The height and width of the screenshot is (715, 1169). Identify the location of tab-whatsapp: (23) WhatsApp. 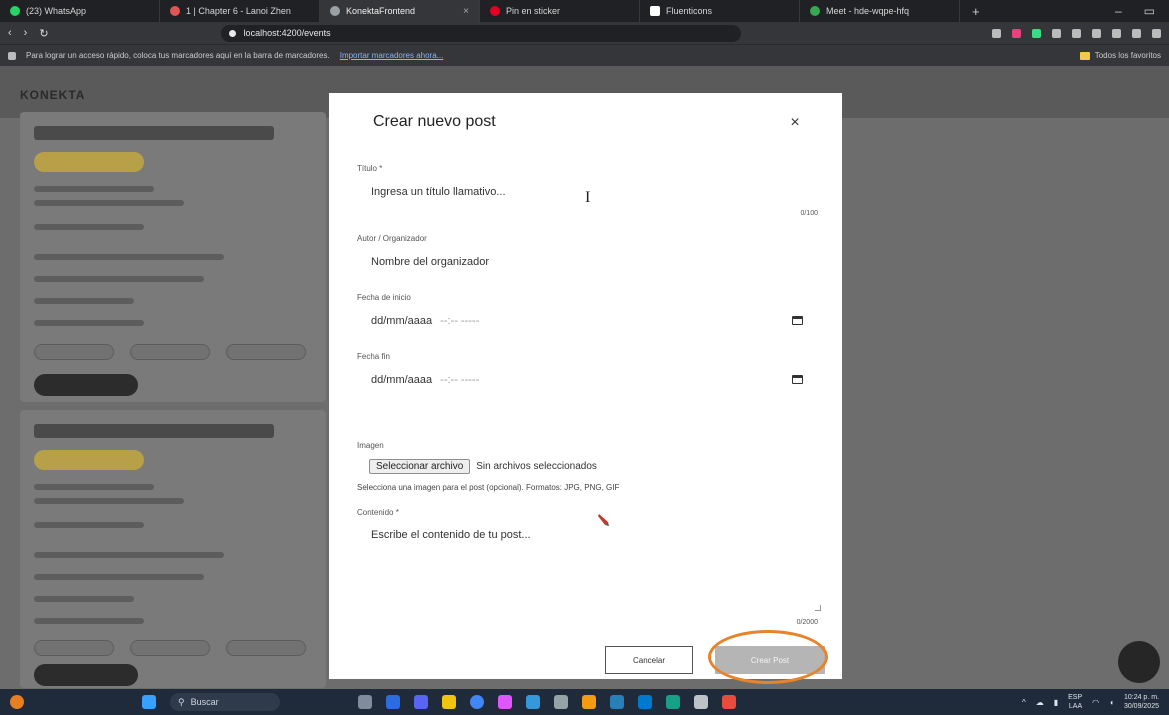
(80, 11).